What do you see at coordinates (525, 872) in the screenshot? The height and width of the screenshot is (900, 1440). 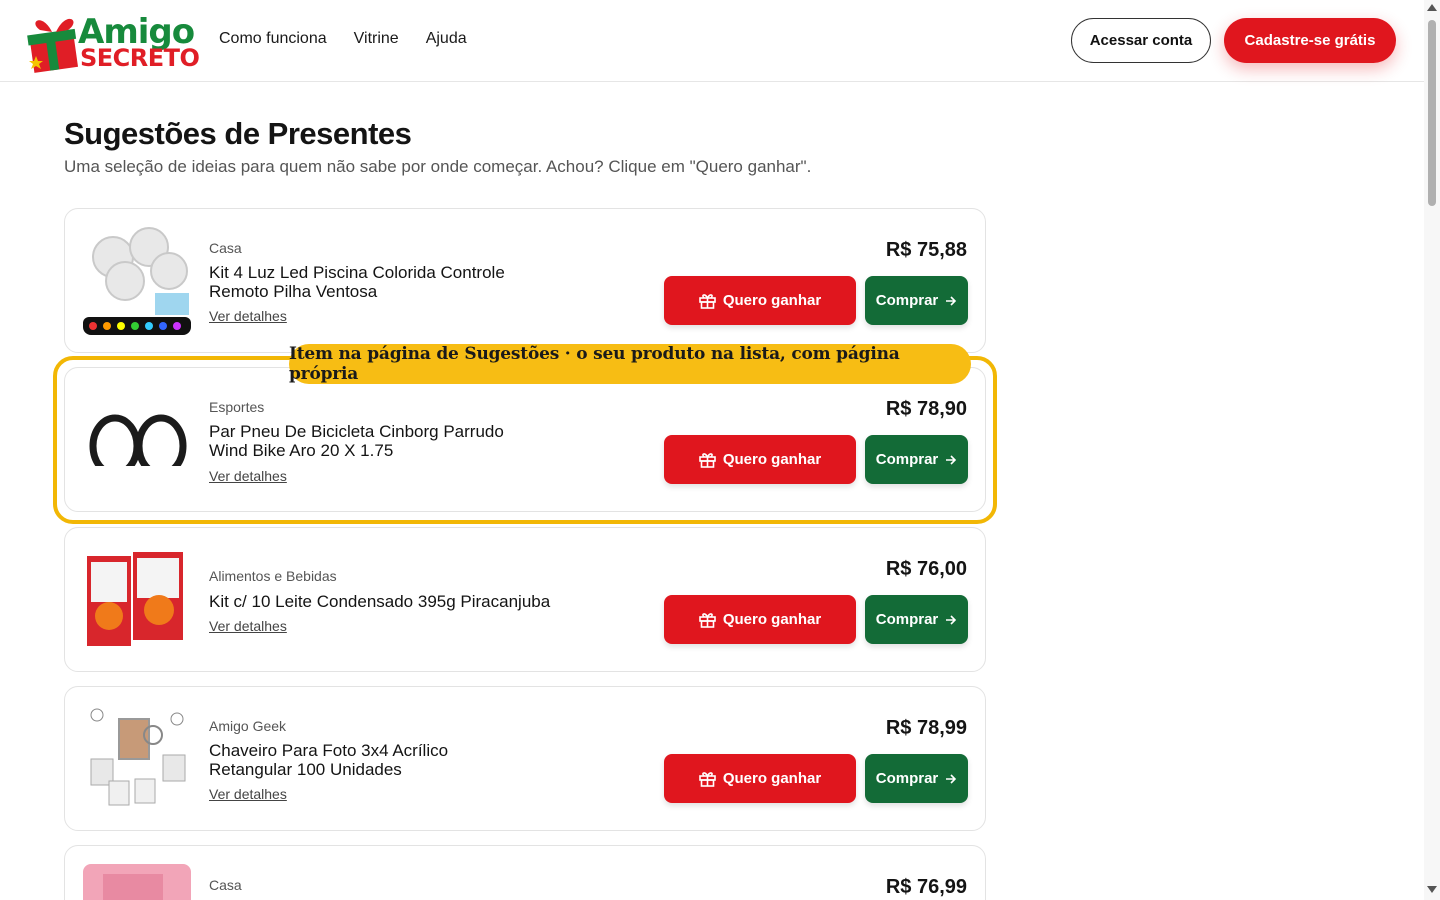 I see `product-card: Casa R$ 76,99` at bounding box center [525, 872].